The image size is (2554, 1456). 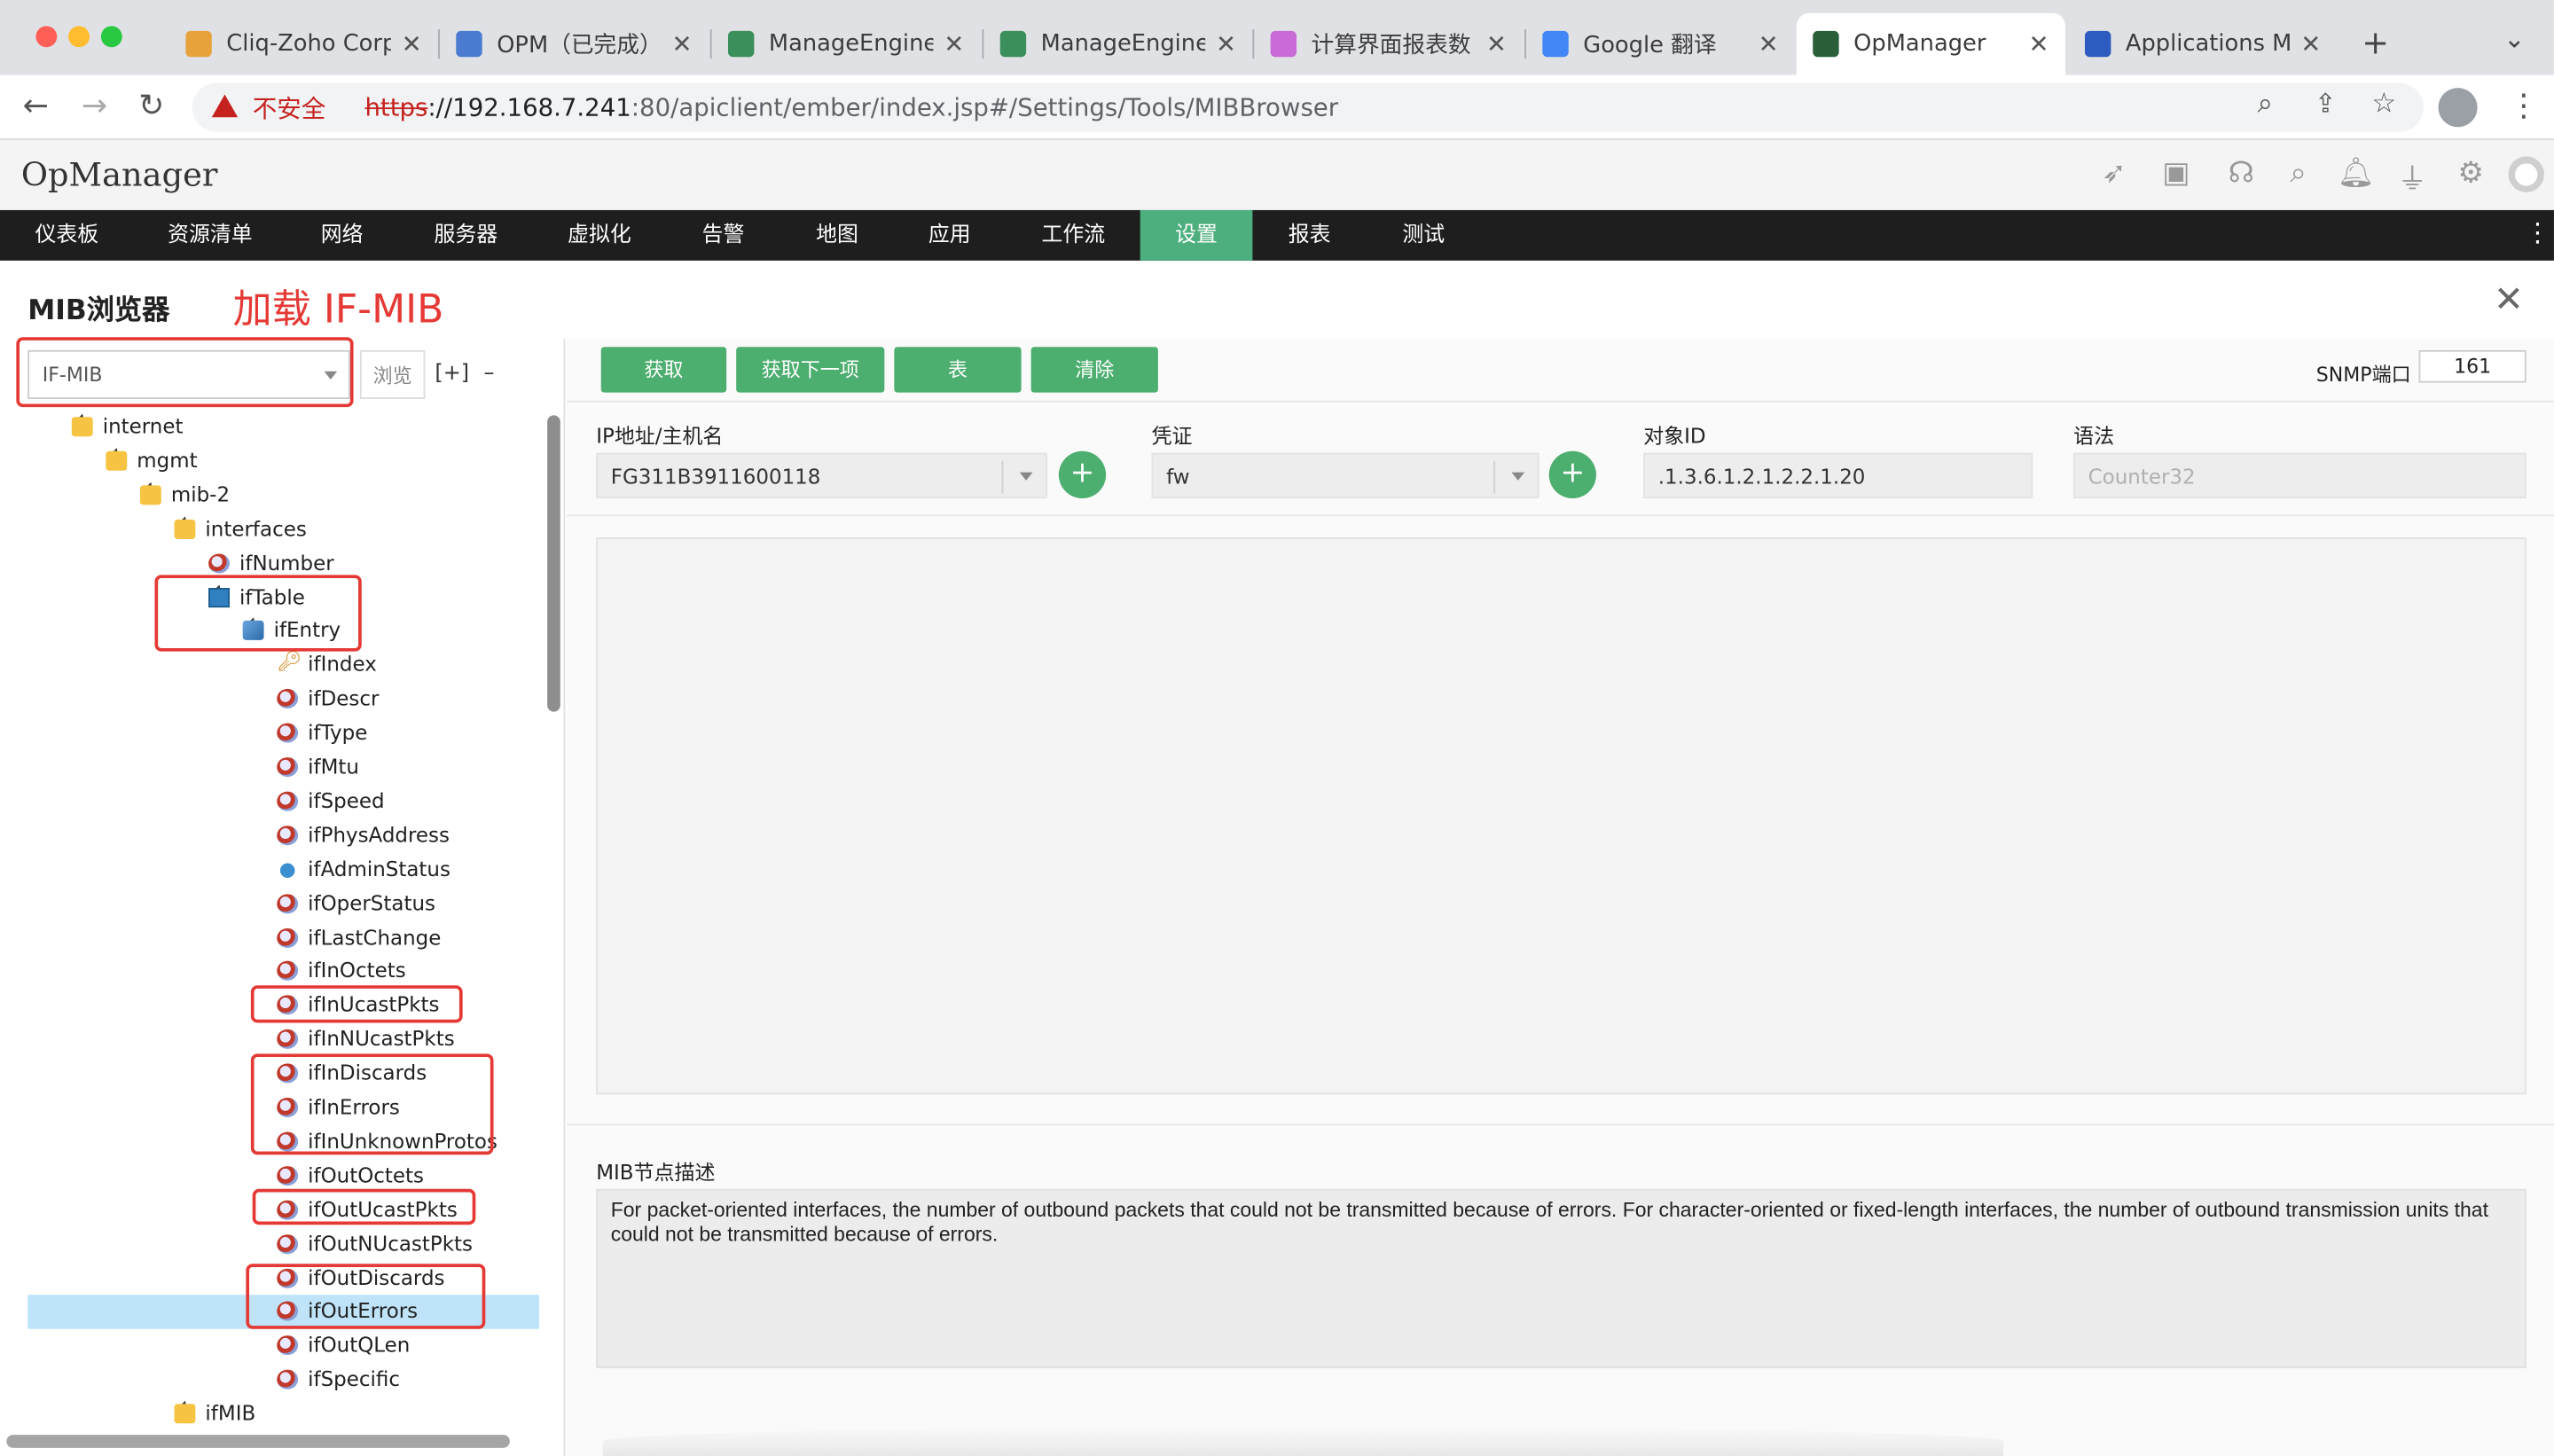 What do you see at coordinates (723, 235) in the screenshot?
I see `menu-item: 告警` at bounding box center [723, 235].